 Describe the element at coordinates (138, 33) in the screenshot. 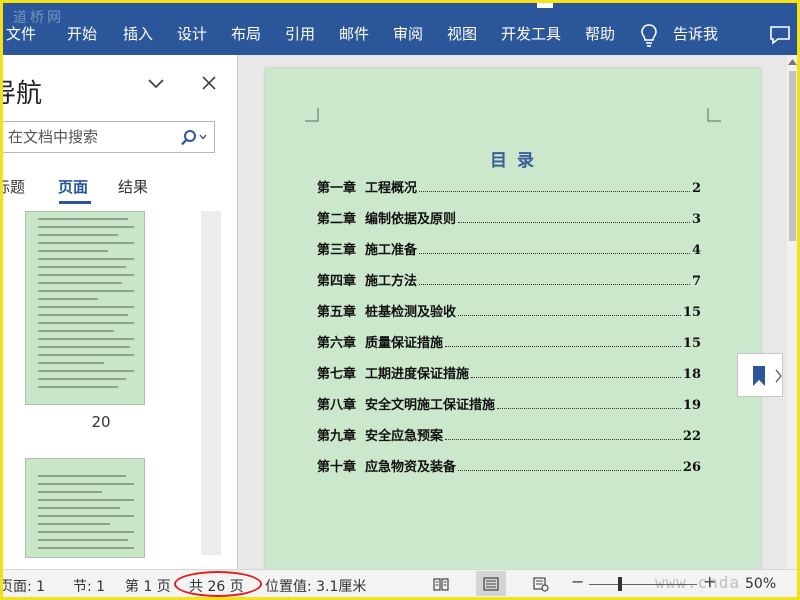

I see `tab-insert: 插入` at that location.